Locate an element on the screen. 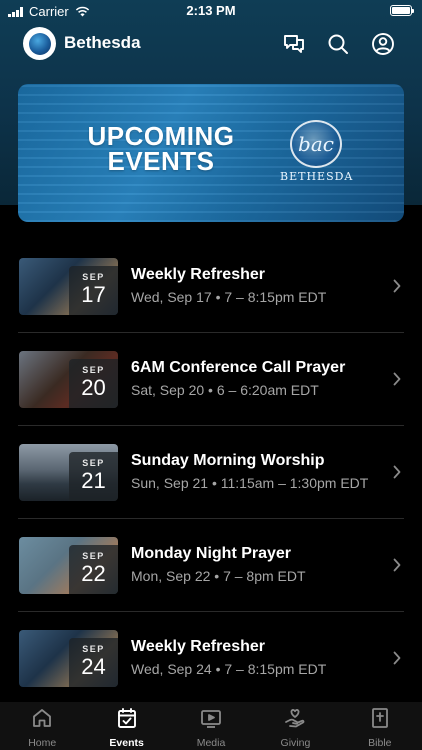 This screenshot has width=422, height=750. event-thumbnail: SEP 20 is located at coordinates (68, 379).